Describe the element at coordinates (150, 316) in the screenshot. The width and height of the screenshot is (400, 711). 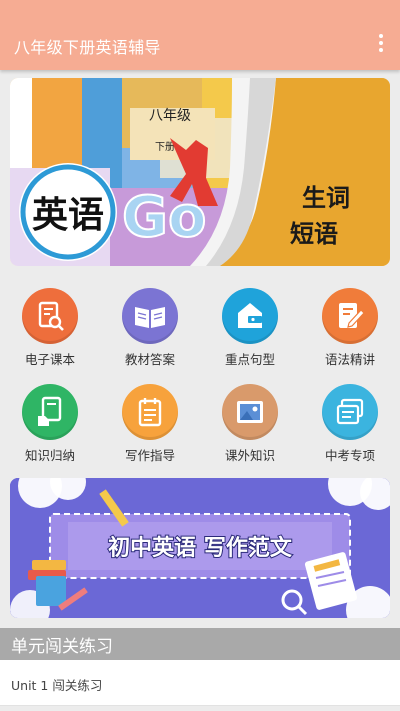
I see `open-book-icon` at that location.